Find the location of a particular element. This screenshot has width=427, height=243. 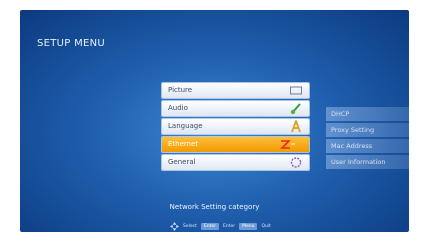

letter-a-icon is located at coordinates (296, 126).